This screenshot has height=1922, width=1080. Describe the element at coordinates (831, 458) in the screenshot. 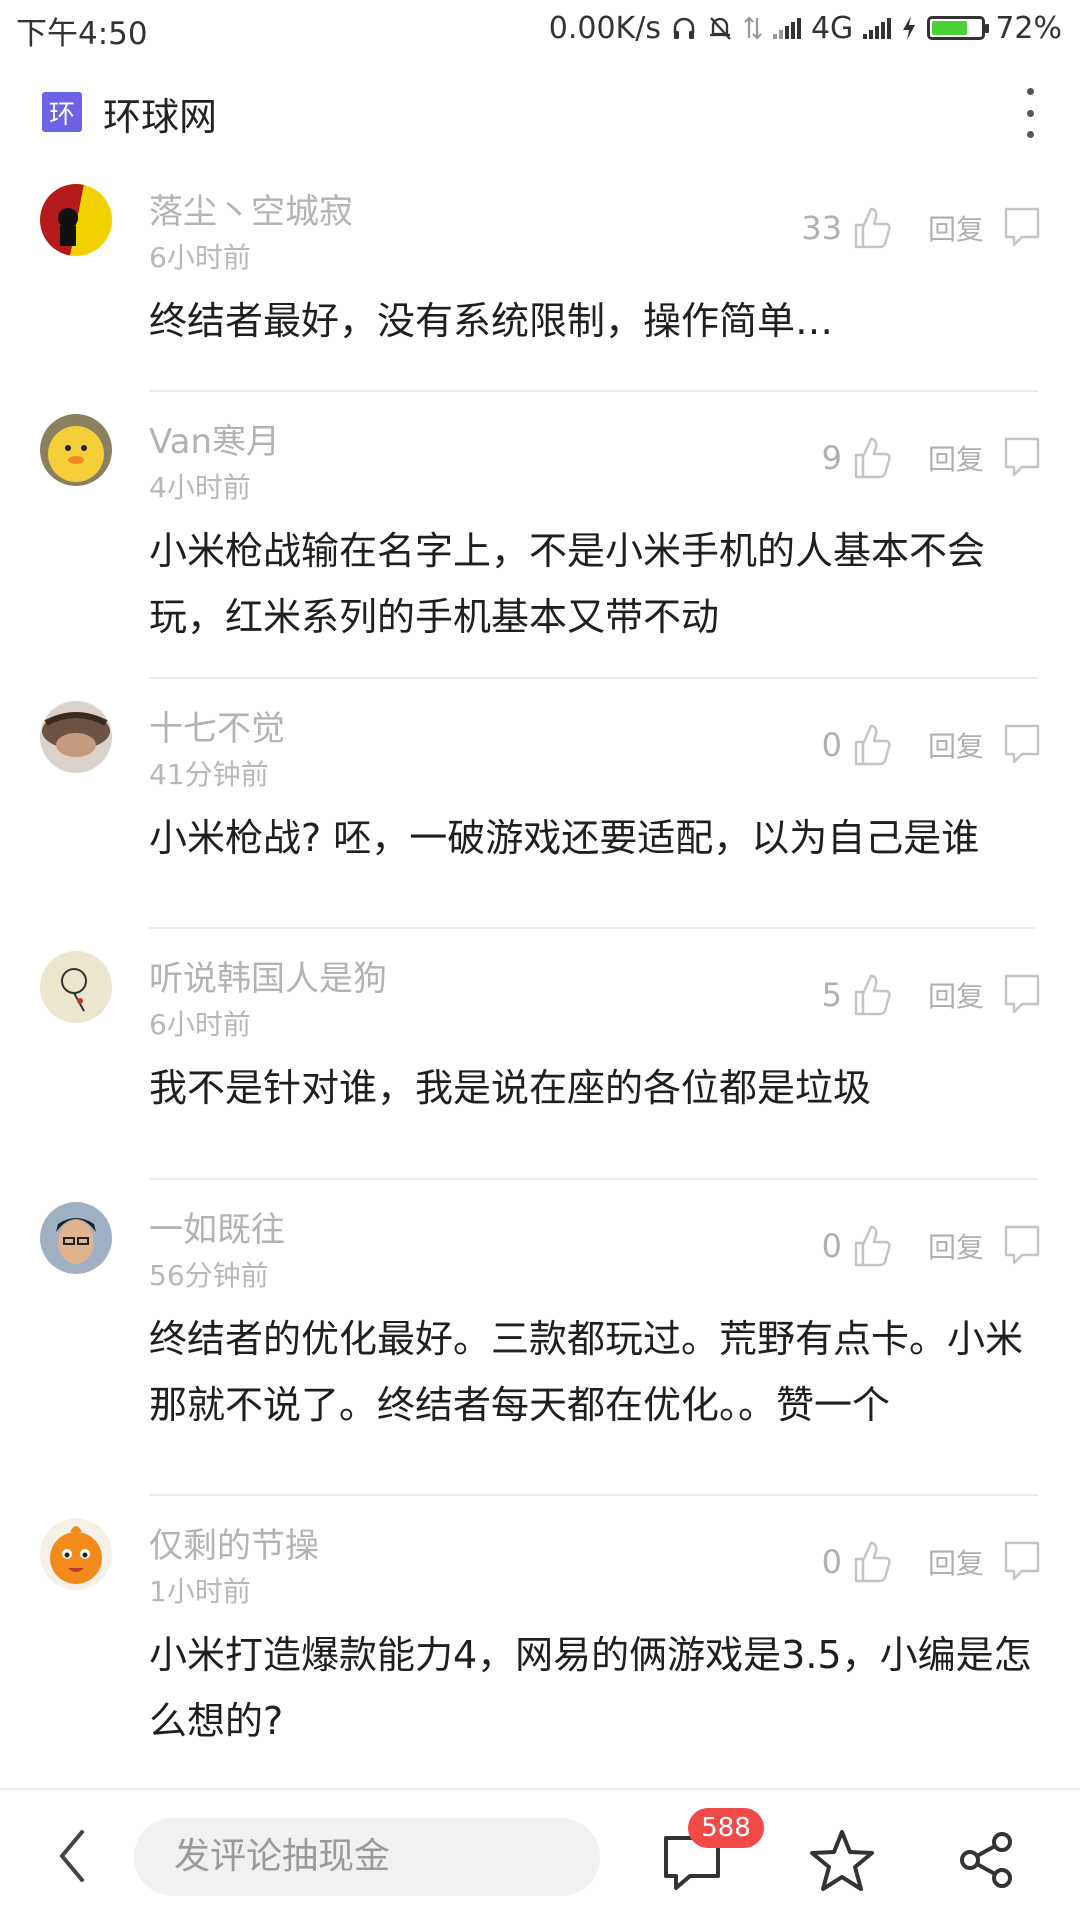

I see `like-count: 9` at that location.